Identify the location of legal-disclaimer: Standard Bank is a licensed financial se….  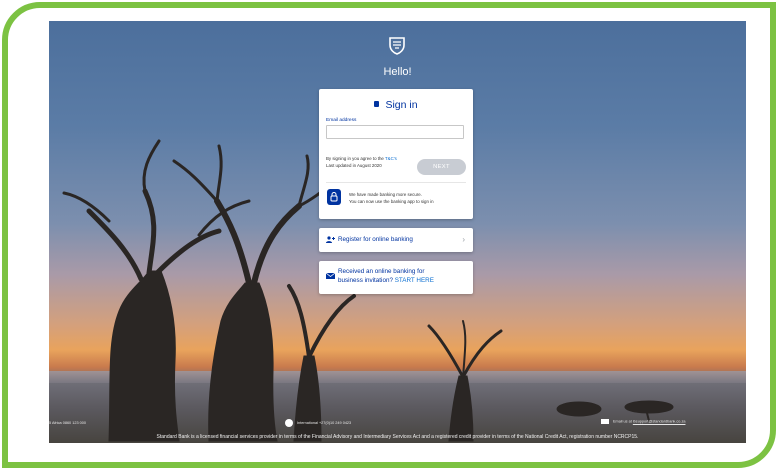
(397, 437).